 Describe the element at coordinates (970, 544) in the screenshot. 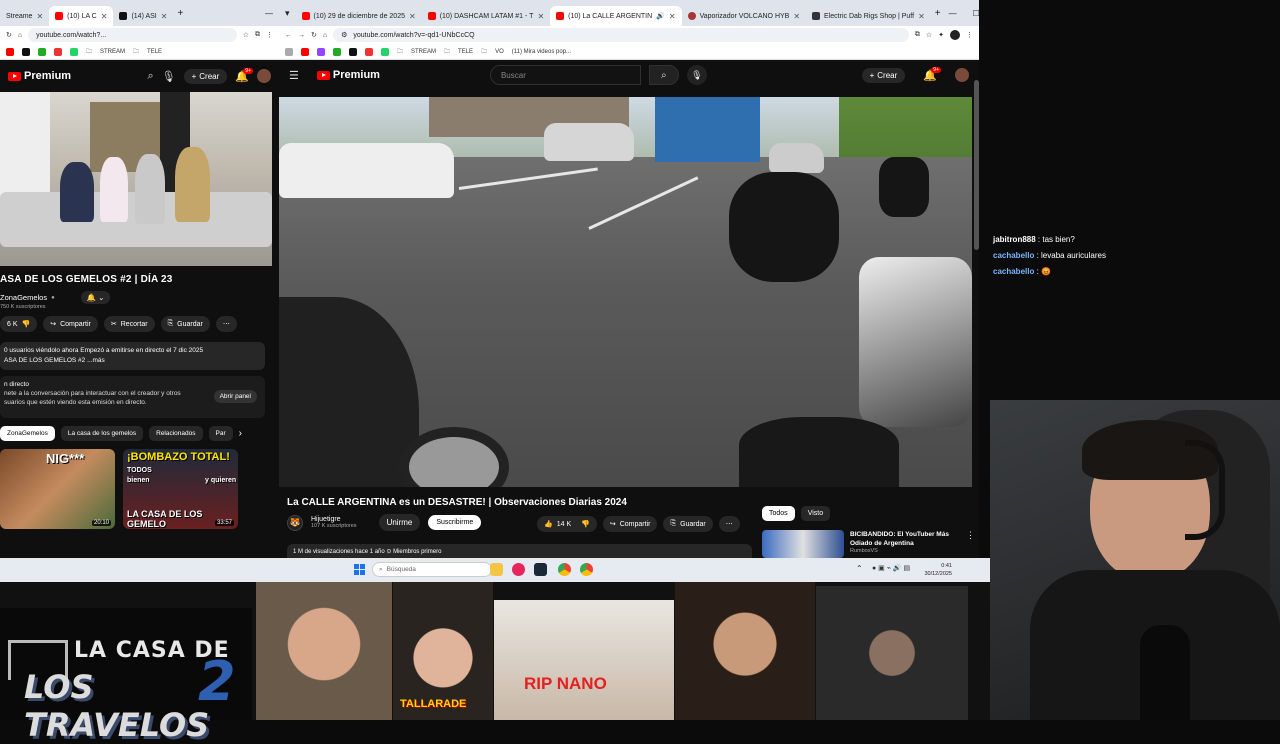

I see `more-dots-icon: ⋮` at that location.